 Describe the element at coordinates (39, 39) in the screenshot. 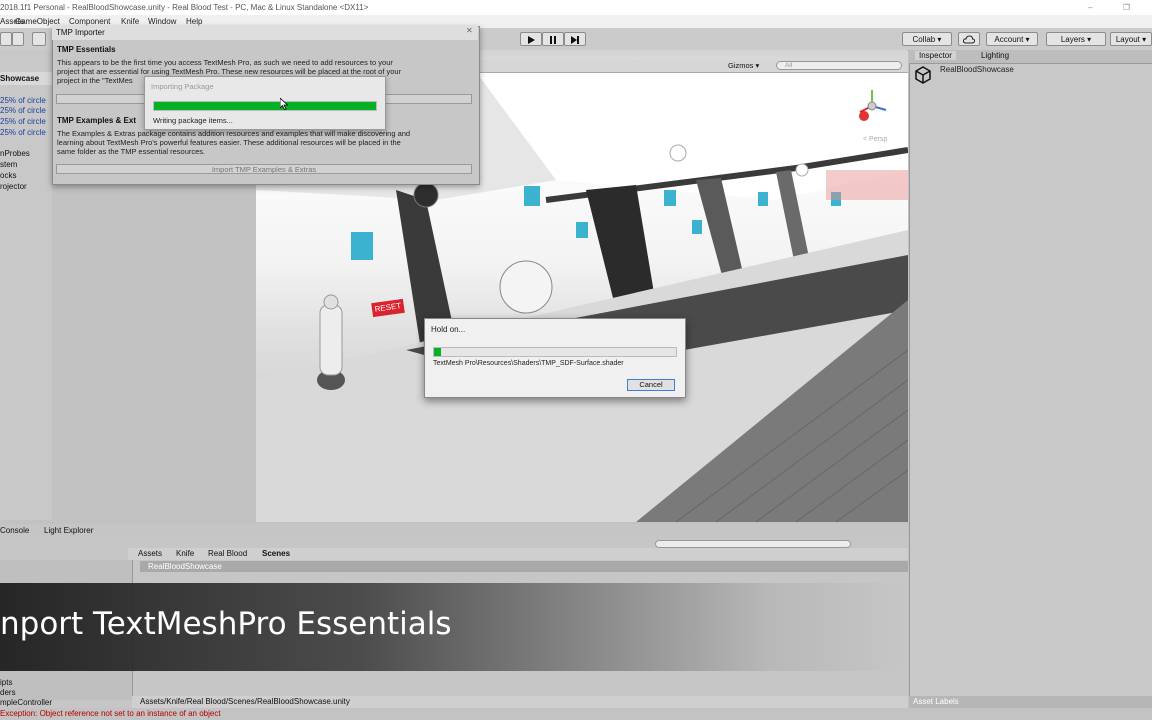

I see `rect-tool-button` at that location.